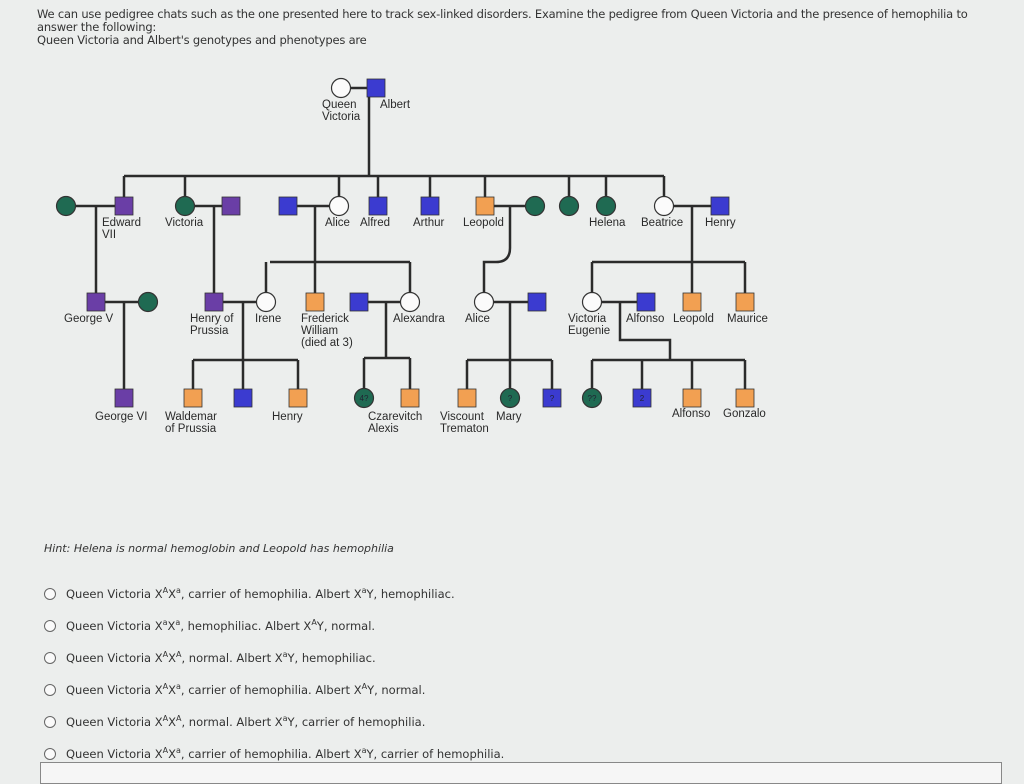 The width and height of the screenshot is (1024, 784). What do you see at coordinates (589, 325) in the screenshot?
I see `person-label: Victoria Eugenie` at bounding box center [589, 325].